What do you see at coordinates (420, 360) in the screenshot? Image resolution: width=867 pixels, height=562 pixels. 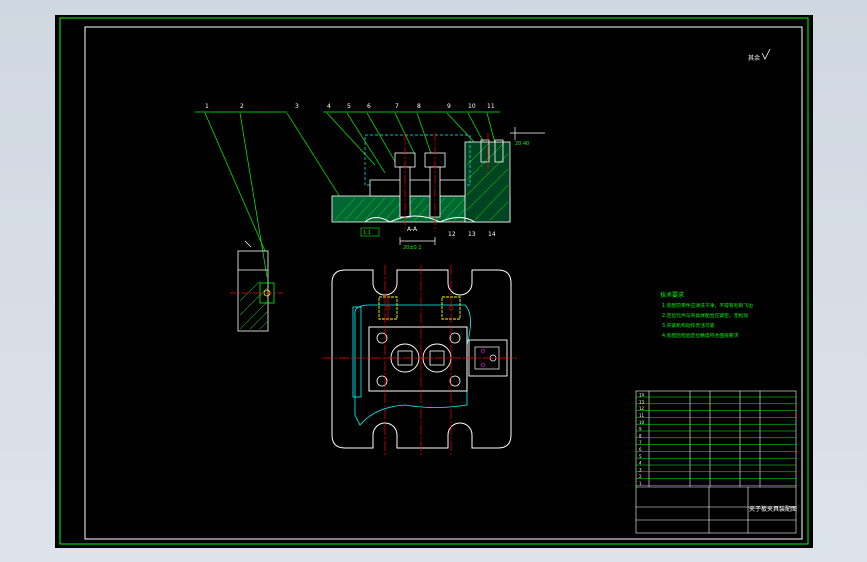 I see `plan-view` at bounding box center [420, 360].